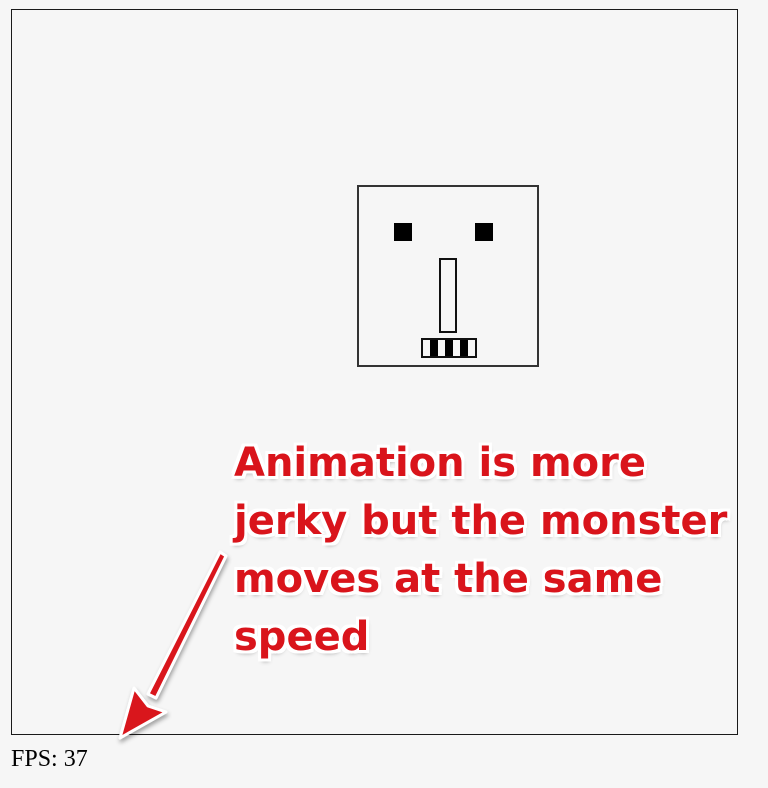 This screenshot has height=788, width=768. I want to click on monster-mouth, so click(449, 348).